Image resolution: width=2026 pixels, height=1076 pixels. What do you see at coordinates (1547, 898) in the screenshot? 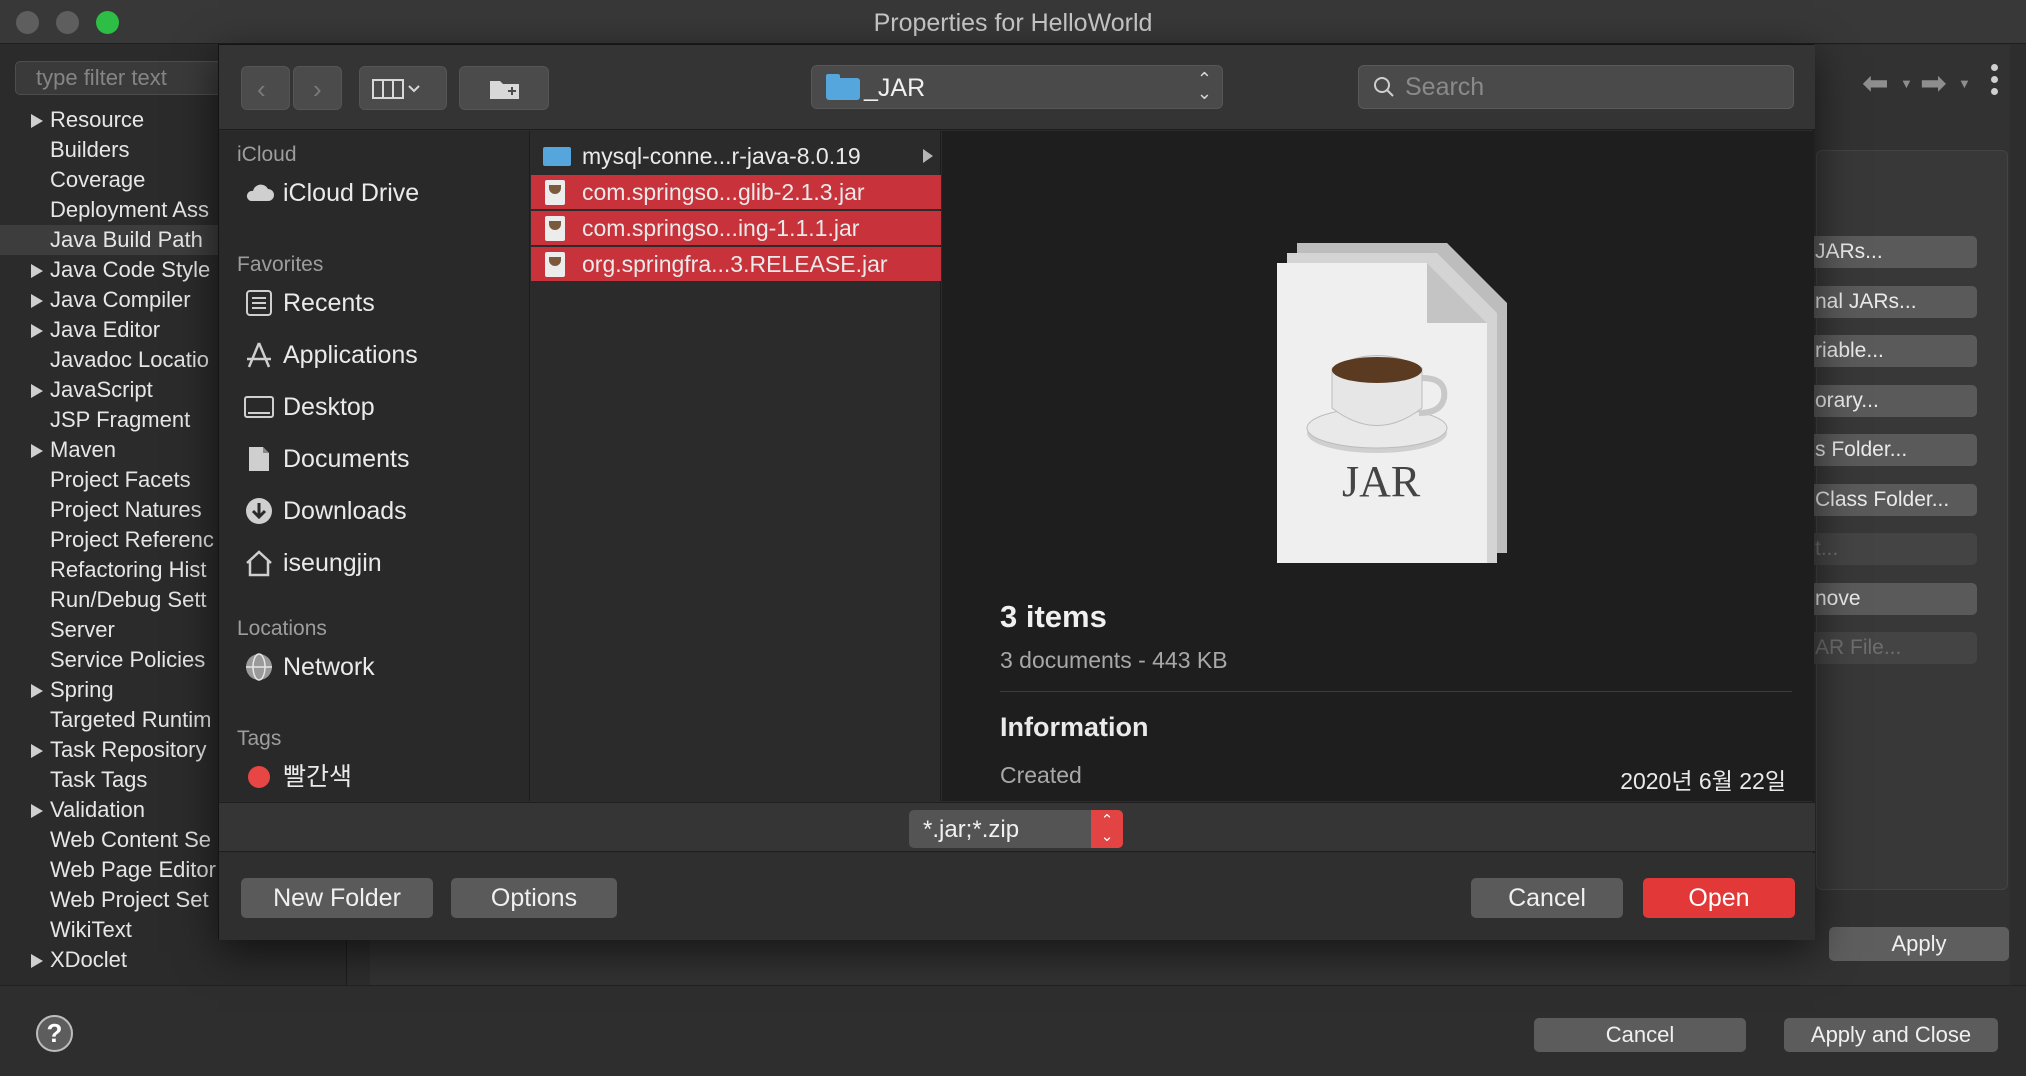
I see `dialog-cancel-button: Cancel` at bounding box center [1547, 898].